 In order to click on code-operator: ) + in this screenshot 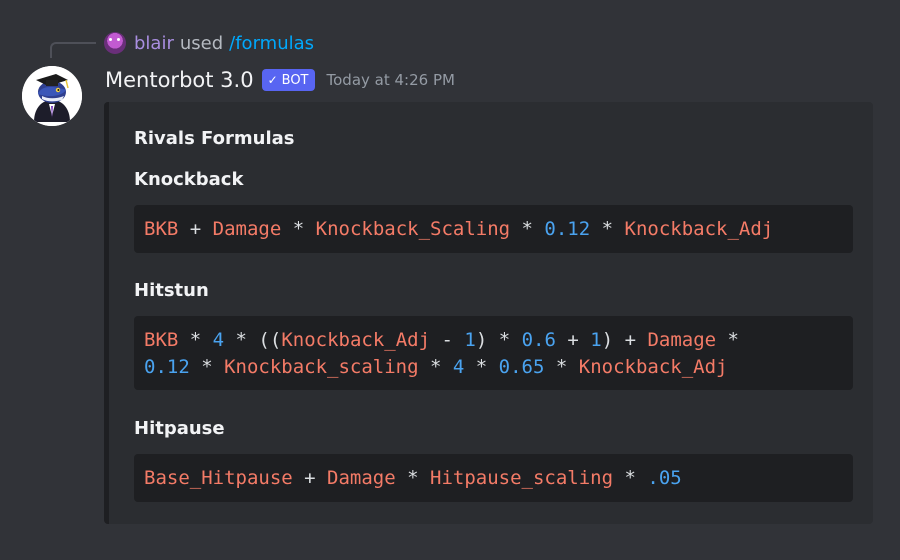, I will do `click(624, 340)`.